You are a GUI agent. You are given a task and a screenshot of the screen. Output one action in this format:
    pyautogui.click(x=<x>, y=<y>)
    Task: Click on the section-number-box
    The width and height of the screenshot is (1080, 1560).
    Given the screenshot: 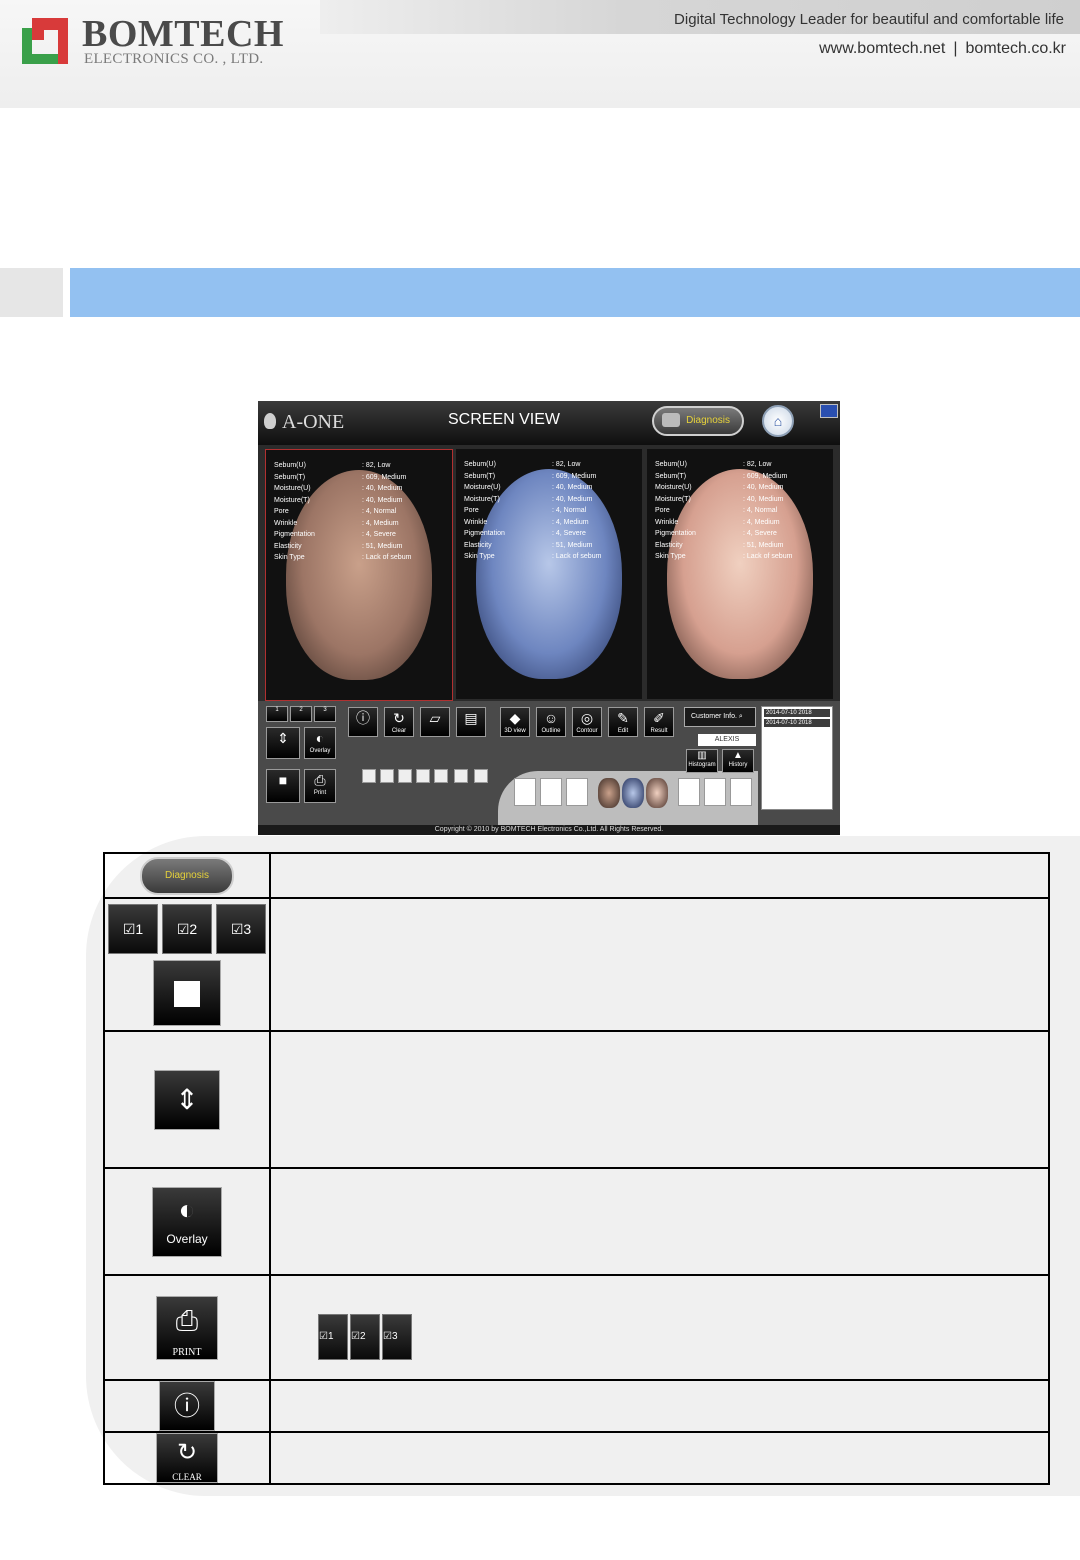 What is the action you would take?
    pyautogui.click(x=31, y=292)
    